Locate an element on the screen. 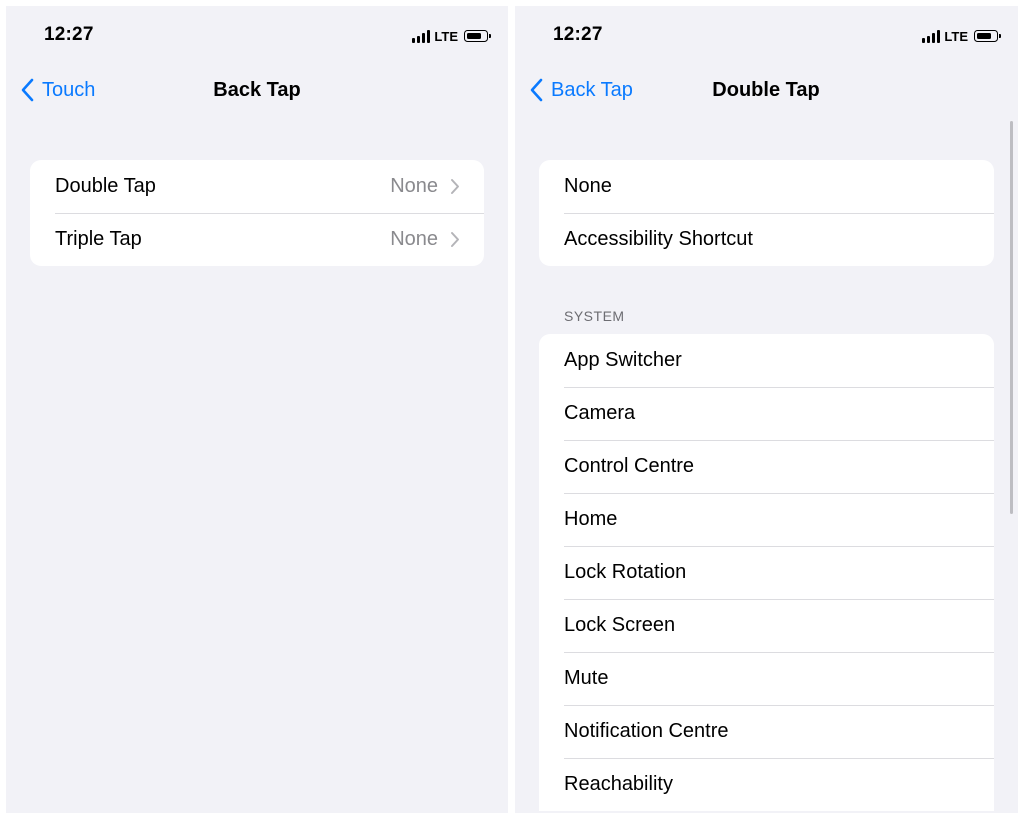 The height and width of the screenshot is (819, 1024). option-camera: Camera is located at coordinates (766, 413).